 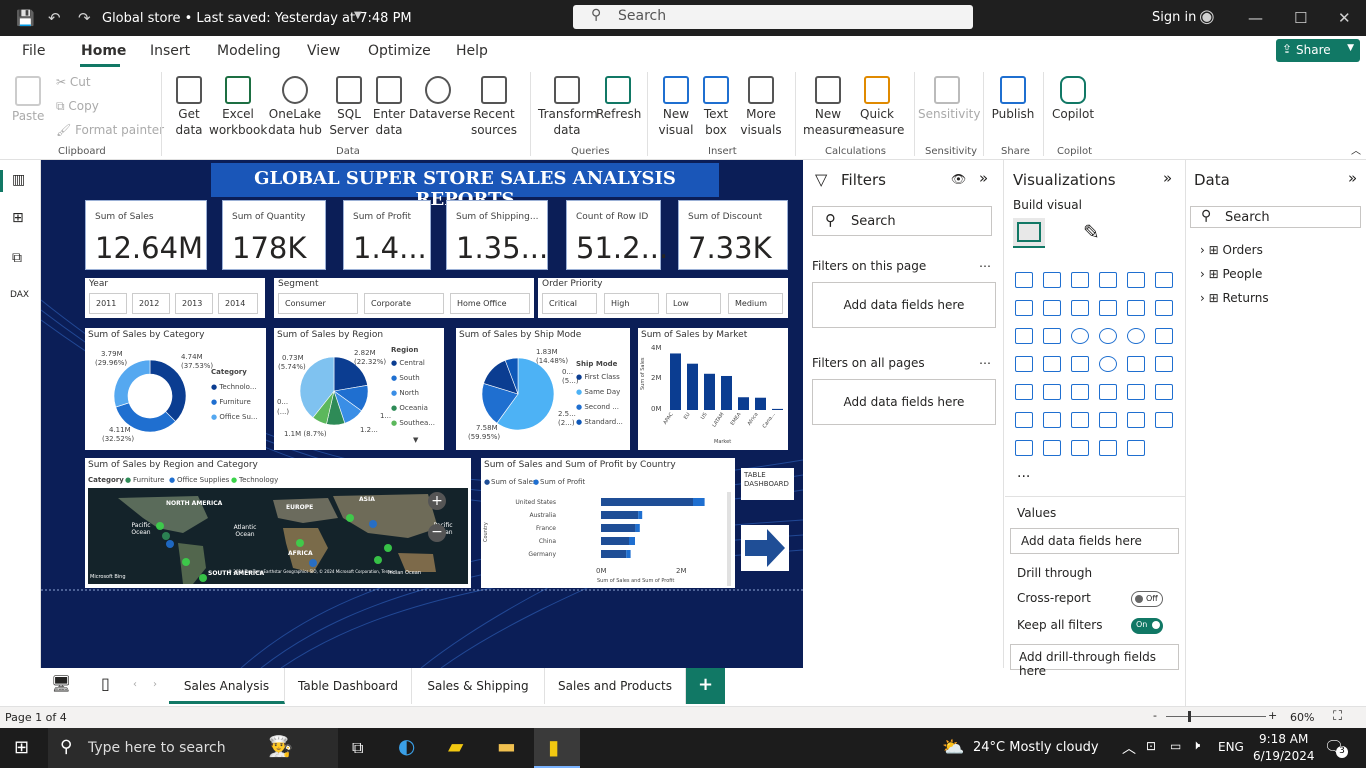 I want to click on kpi-card-quantity: Sum of Quantity 178K, so click(x=274, y=235).